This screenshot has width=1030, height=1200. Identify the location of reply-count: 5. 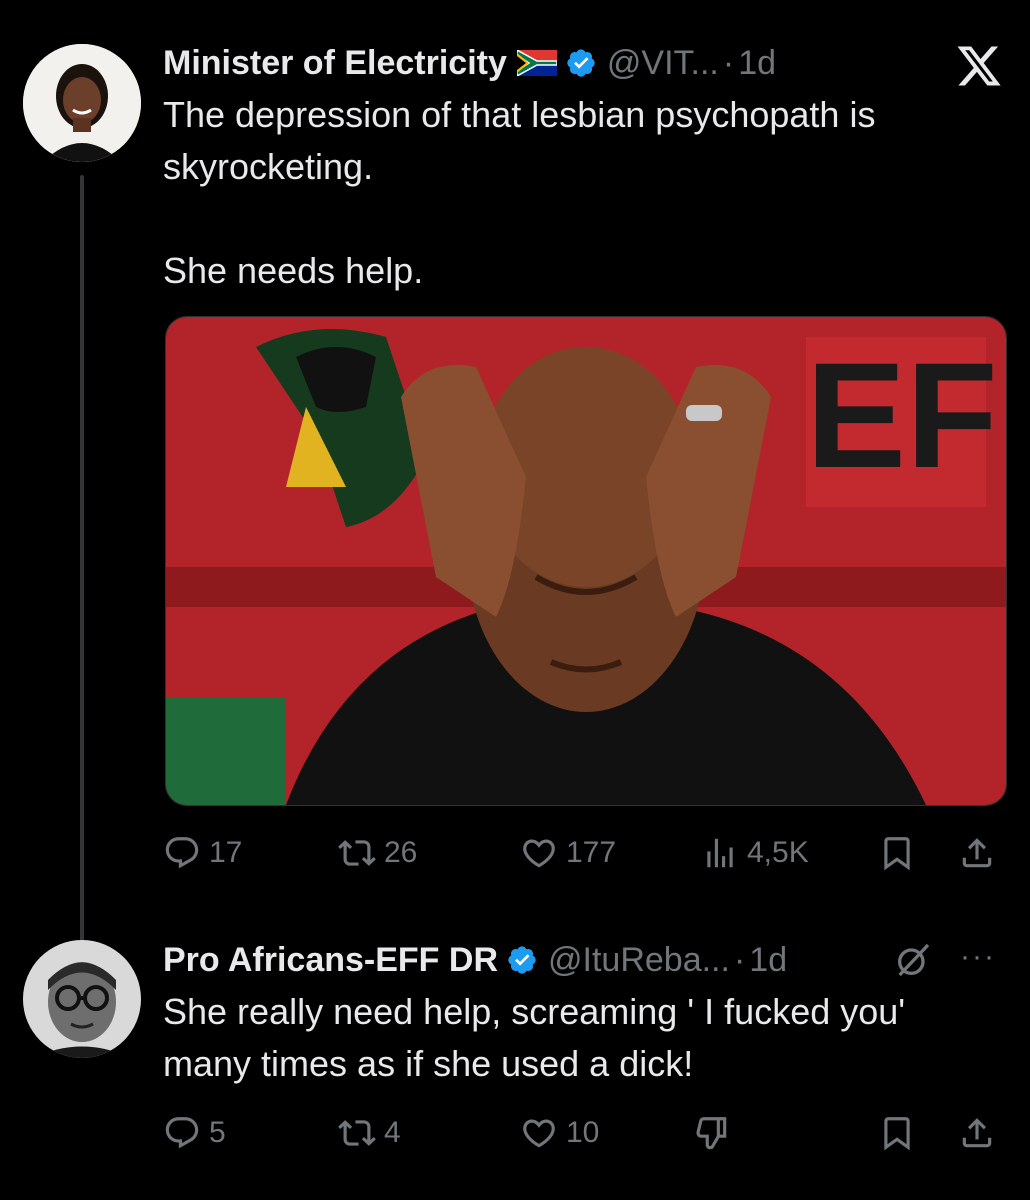
(217, 1132).